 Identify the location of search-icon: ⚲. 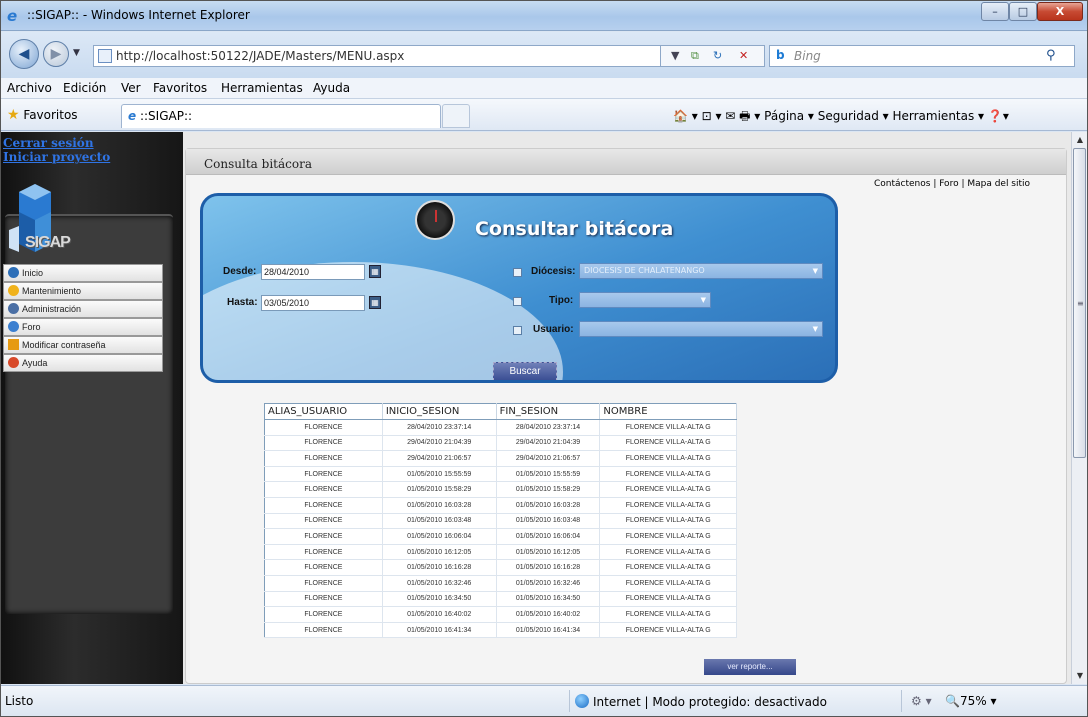
(1051, 55).